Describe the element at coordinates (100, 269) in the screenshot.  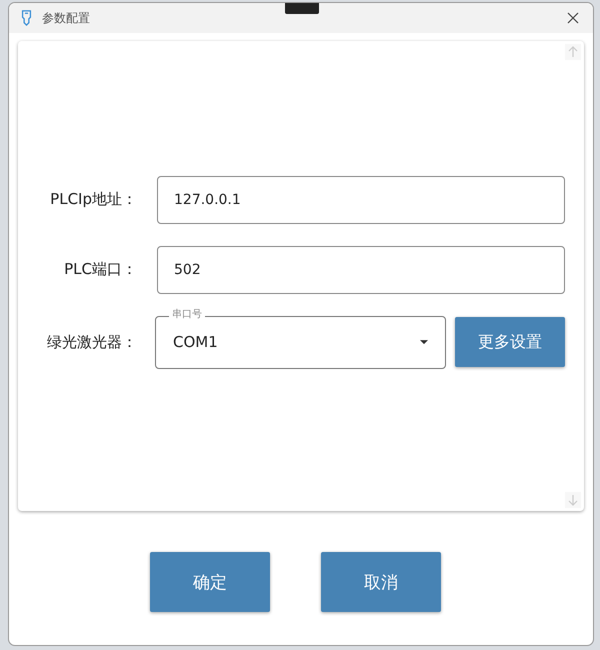
I see `field-label: PLC端口：` at that location.